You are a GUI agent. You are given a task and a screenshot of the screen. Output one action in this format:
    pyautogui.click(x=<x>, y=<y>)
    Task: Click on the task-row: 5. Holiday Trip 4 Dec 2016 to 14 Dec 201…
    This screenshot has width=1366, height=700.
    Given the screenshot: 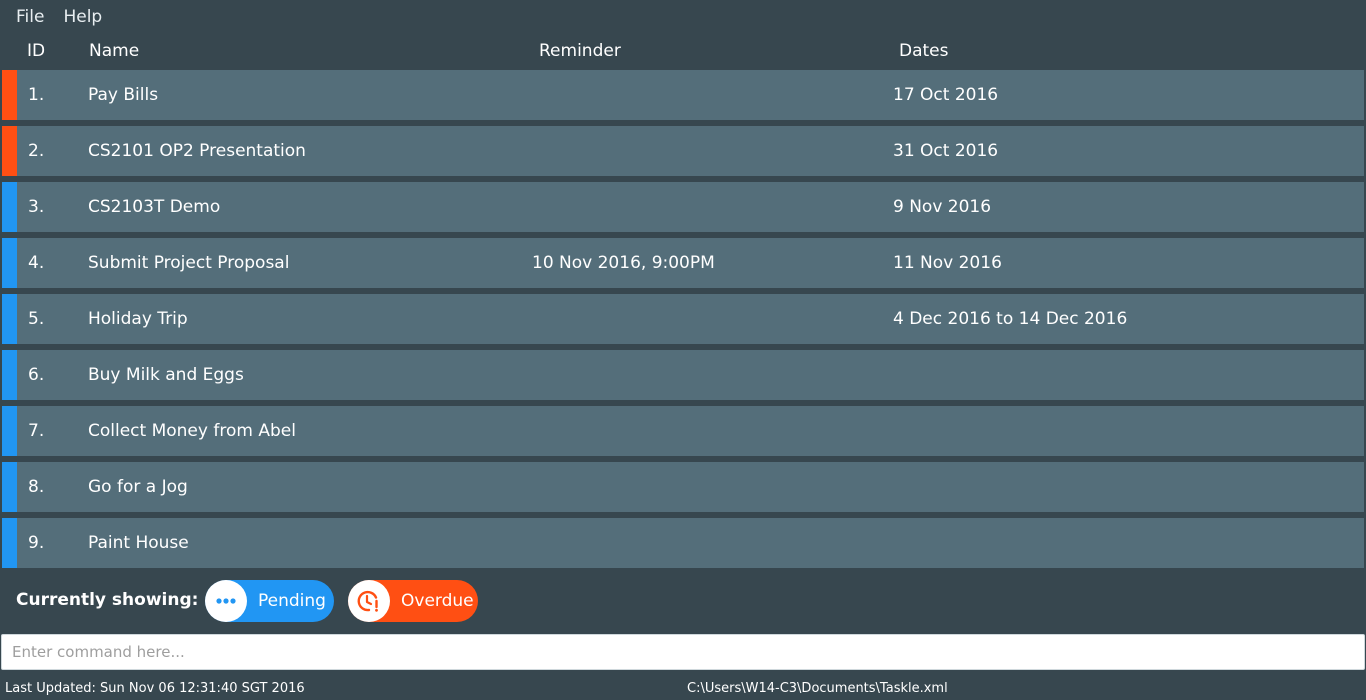 What is the action you would take?
    pyautogui.click(x=683, y=319)
    